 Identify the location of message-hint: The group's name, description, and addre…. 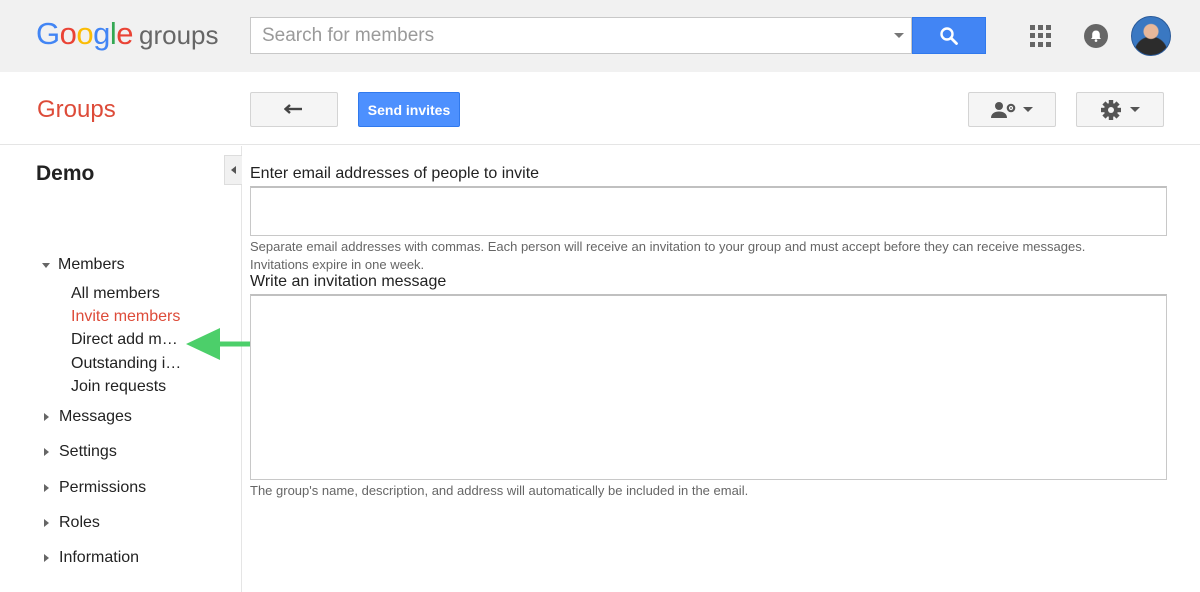
(499, 490).